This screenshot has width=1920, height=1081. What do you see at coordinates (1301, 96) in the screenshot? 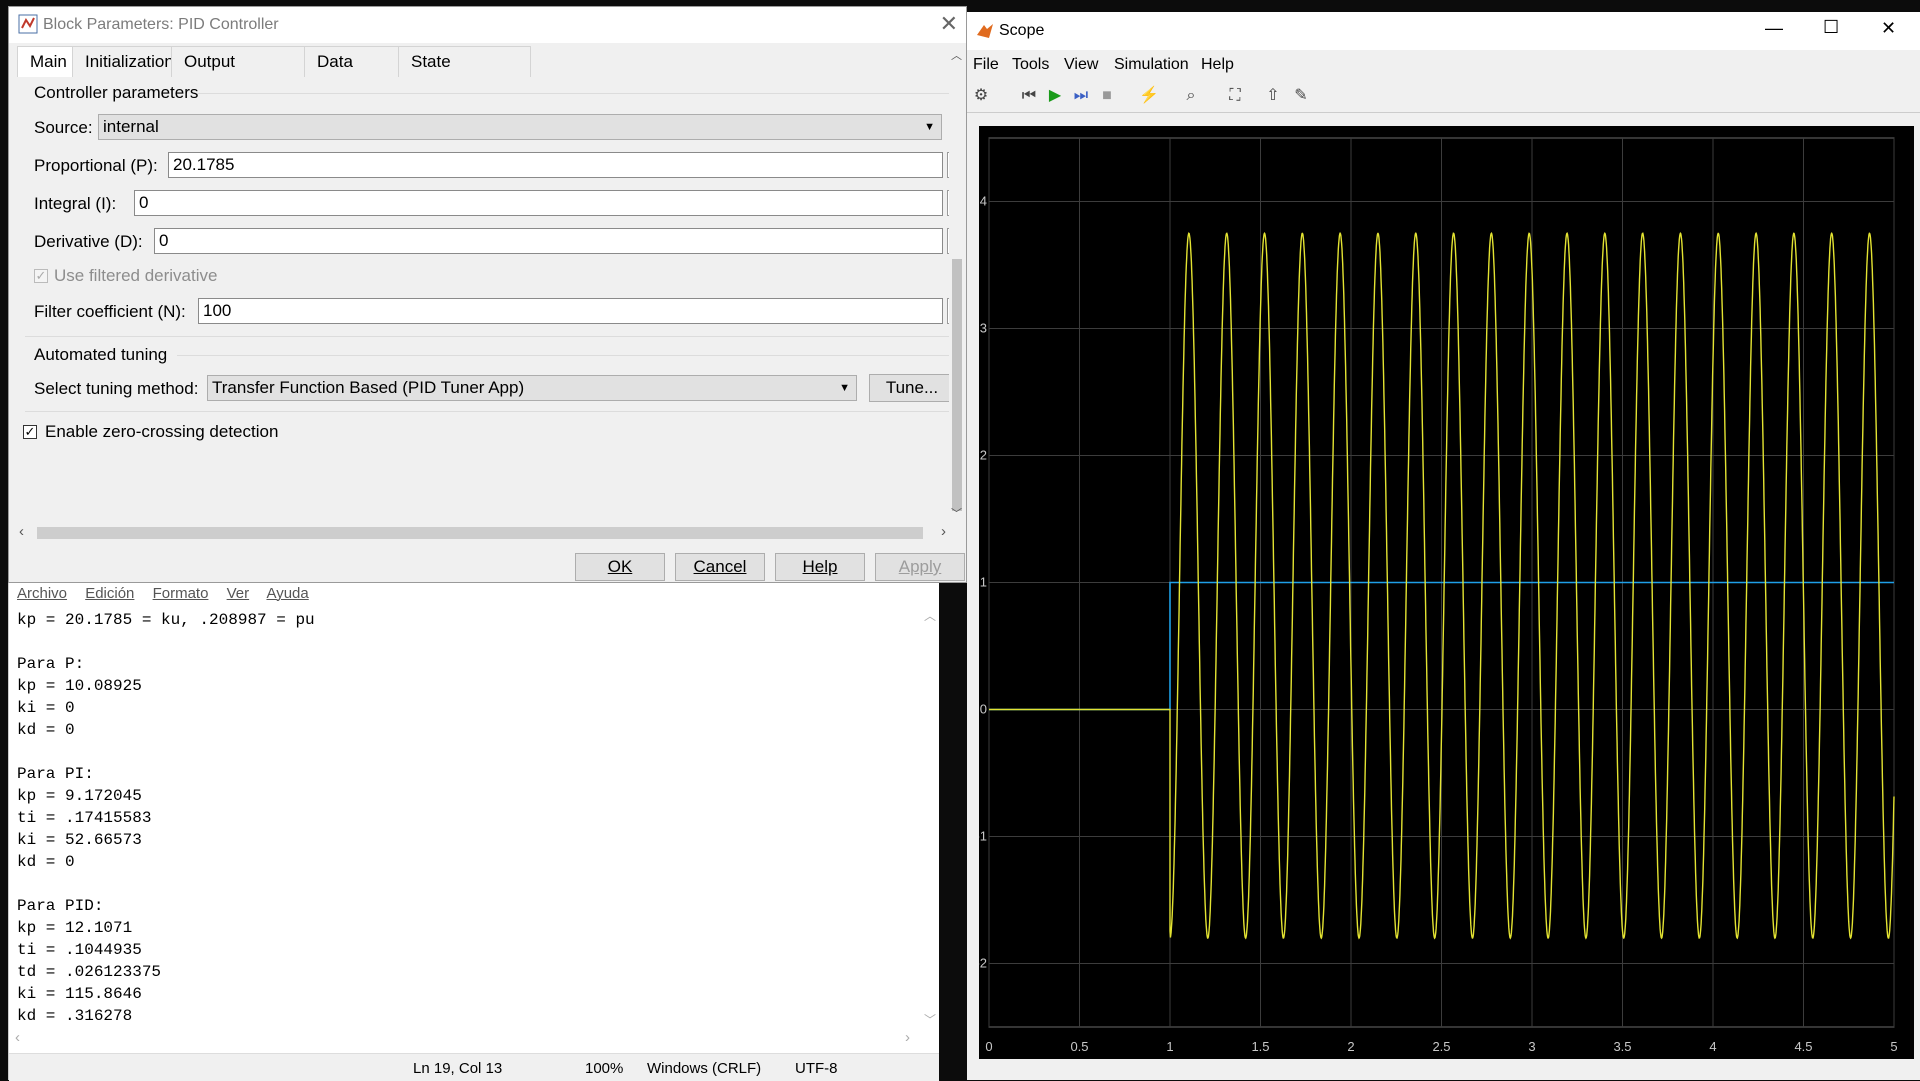
I see `measurements-icon: ✎` at bounding box center [1301, 96].